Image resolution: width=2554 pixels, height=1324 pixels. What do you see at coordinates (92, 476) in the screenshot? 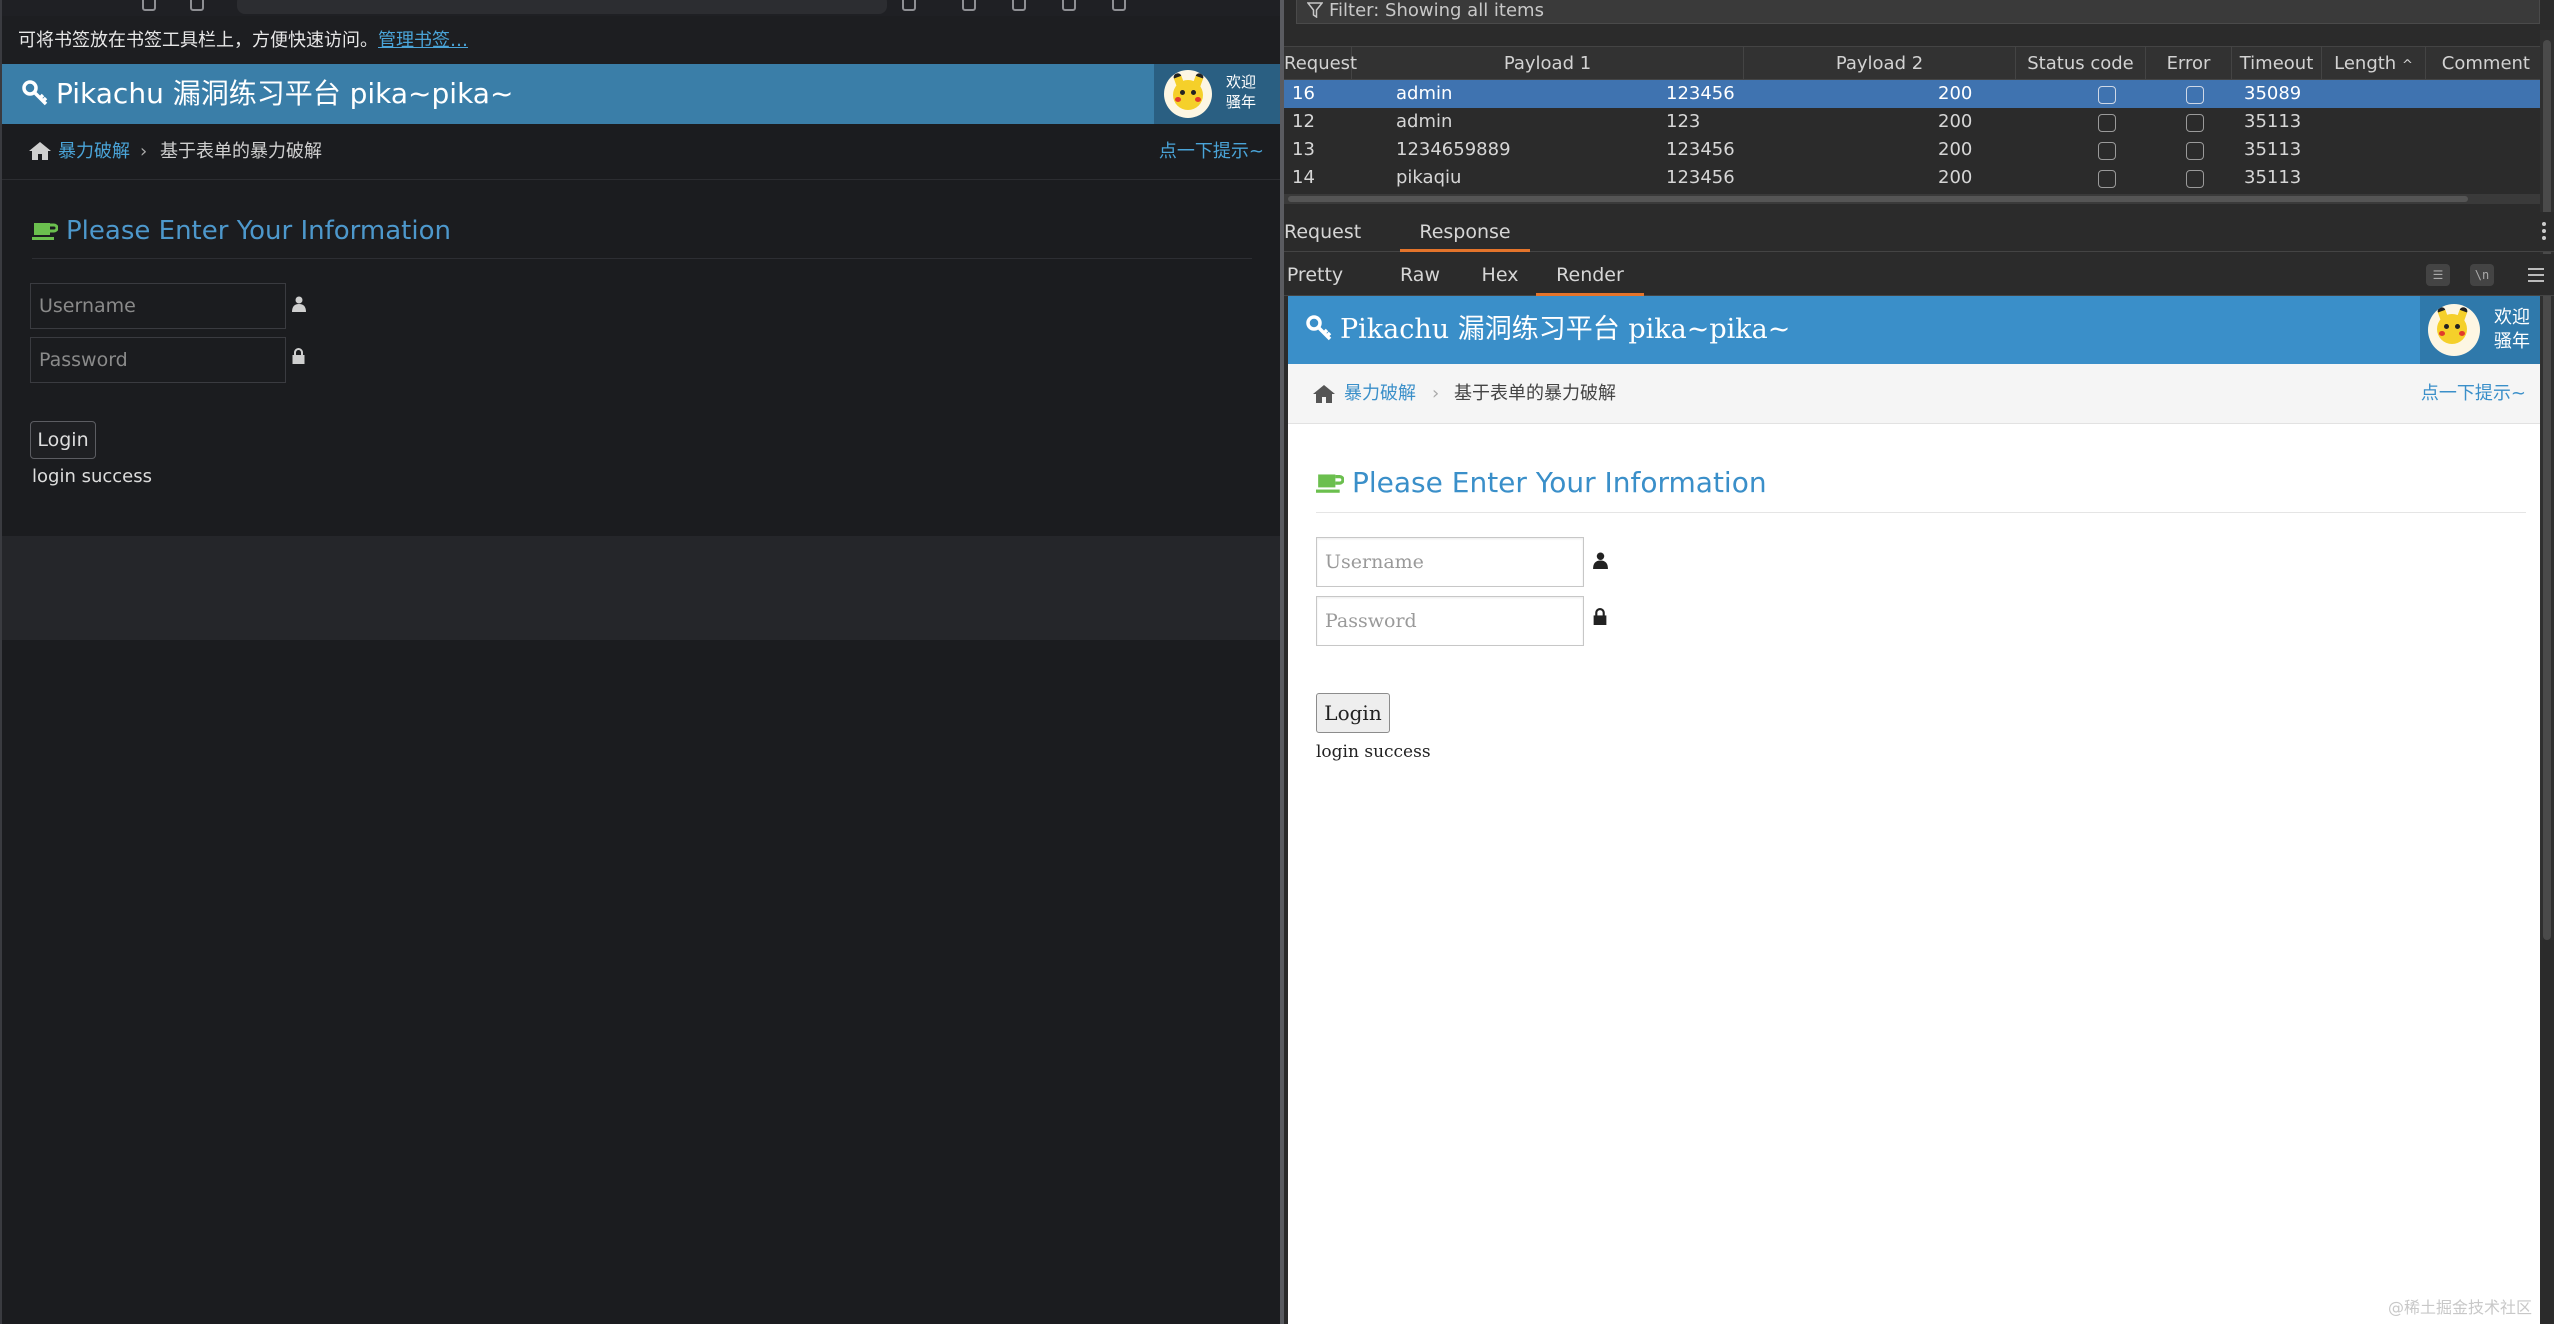
I see `login-result-message: login success` at bounding box center [92, 476].